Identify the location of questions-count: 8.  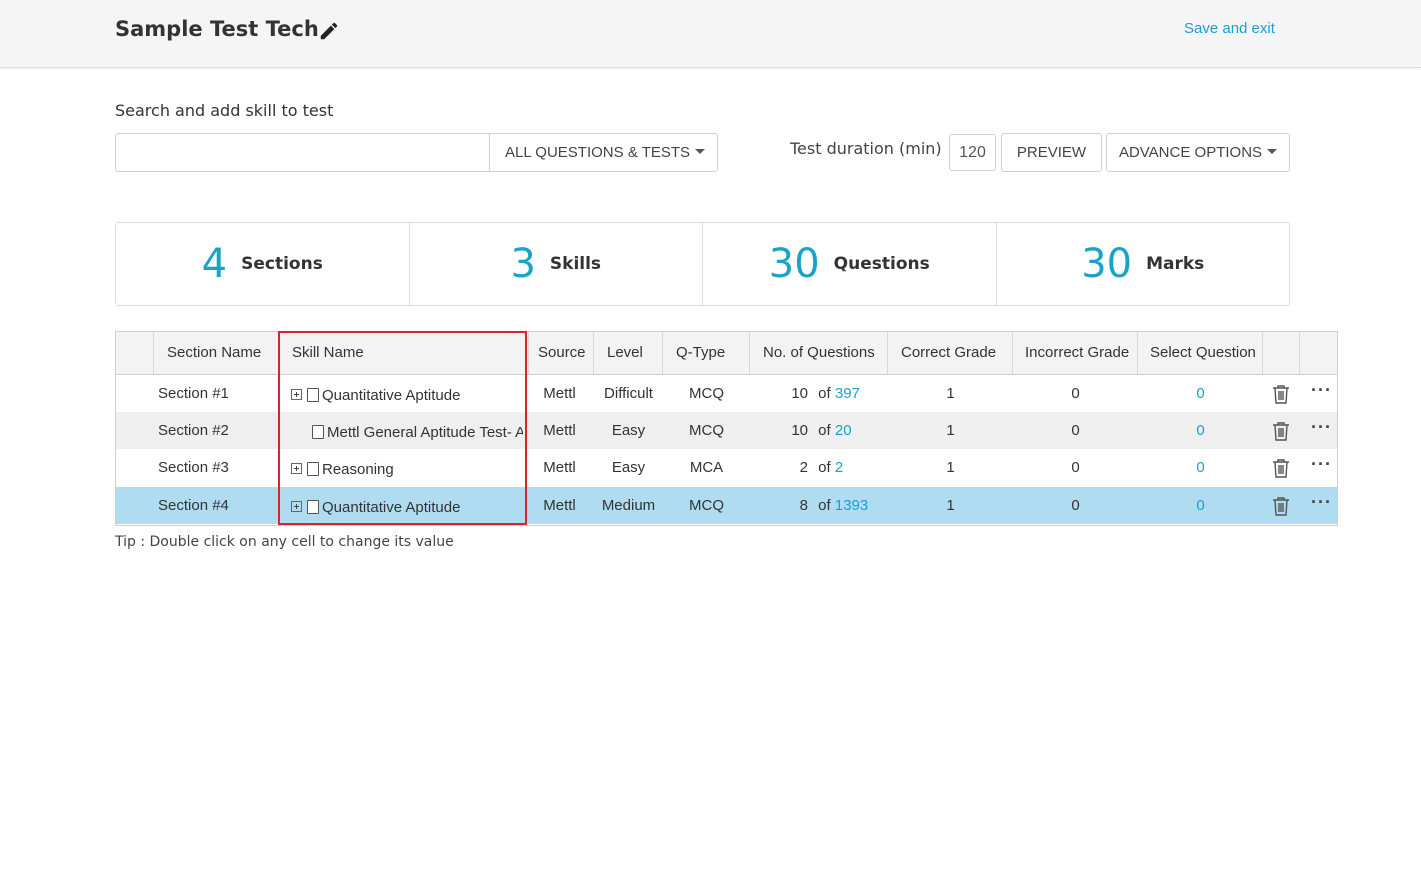
(803, 505).